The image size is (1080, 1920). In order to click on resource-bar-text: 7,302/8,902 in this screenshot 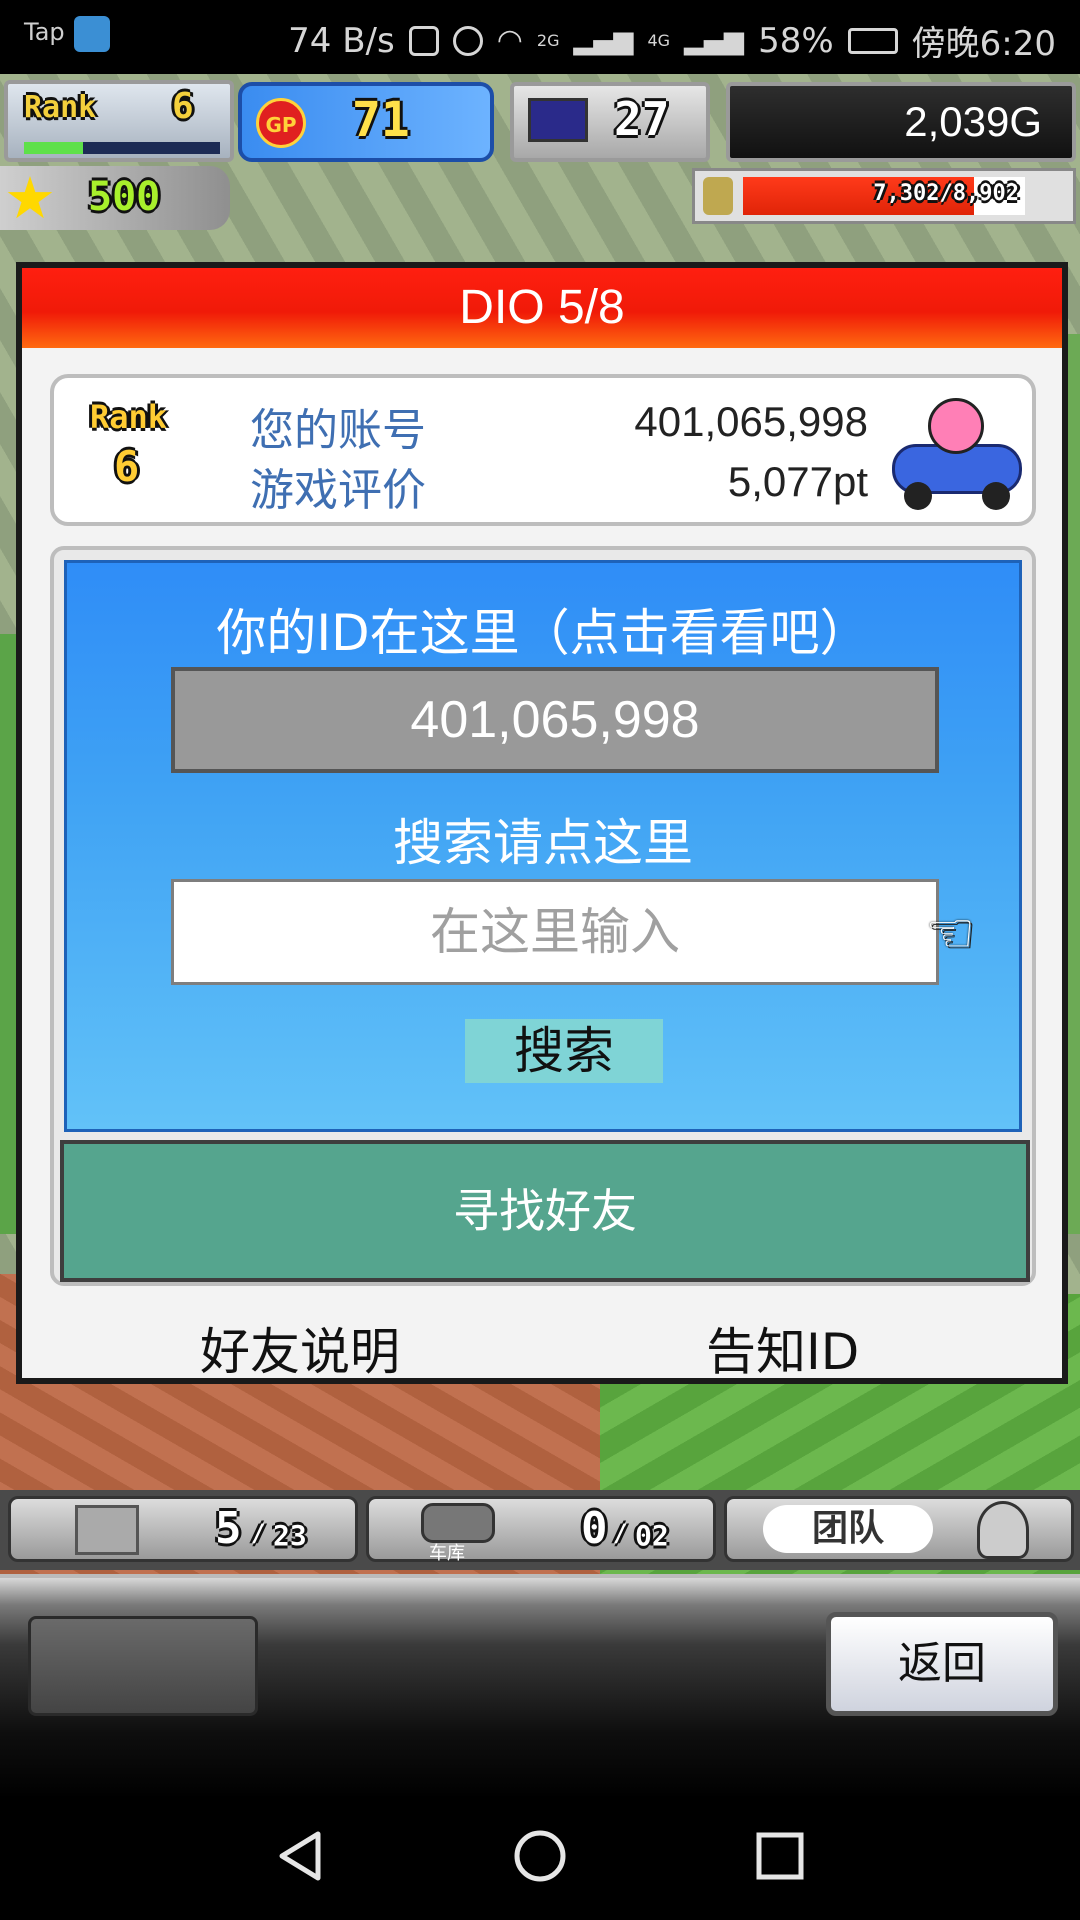, I will do `click(946, 193)`.